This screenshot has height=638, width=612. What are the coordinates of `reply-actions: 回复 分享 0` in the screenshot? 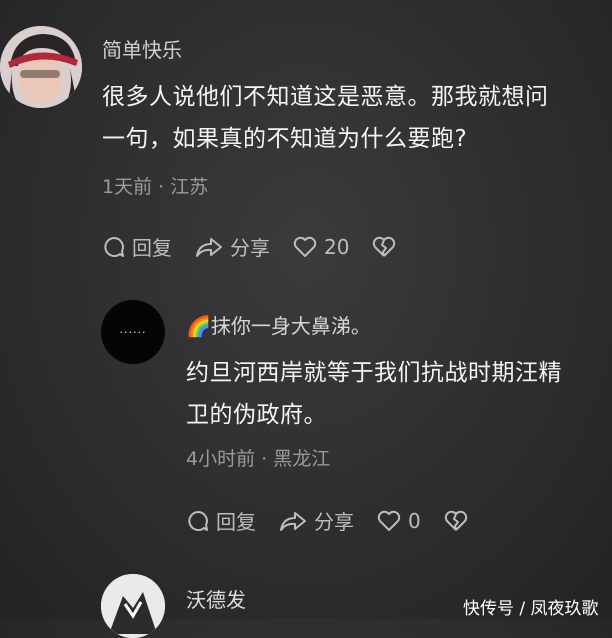 It's located at (341, 520).